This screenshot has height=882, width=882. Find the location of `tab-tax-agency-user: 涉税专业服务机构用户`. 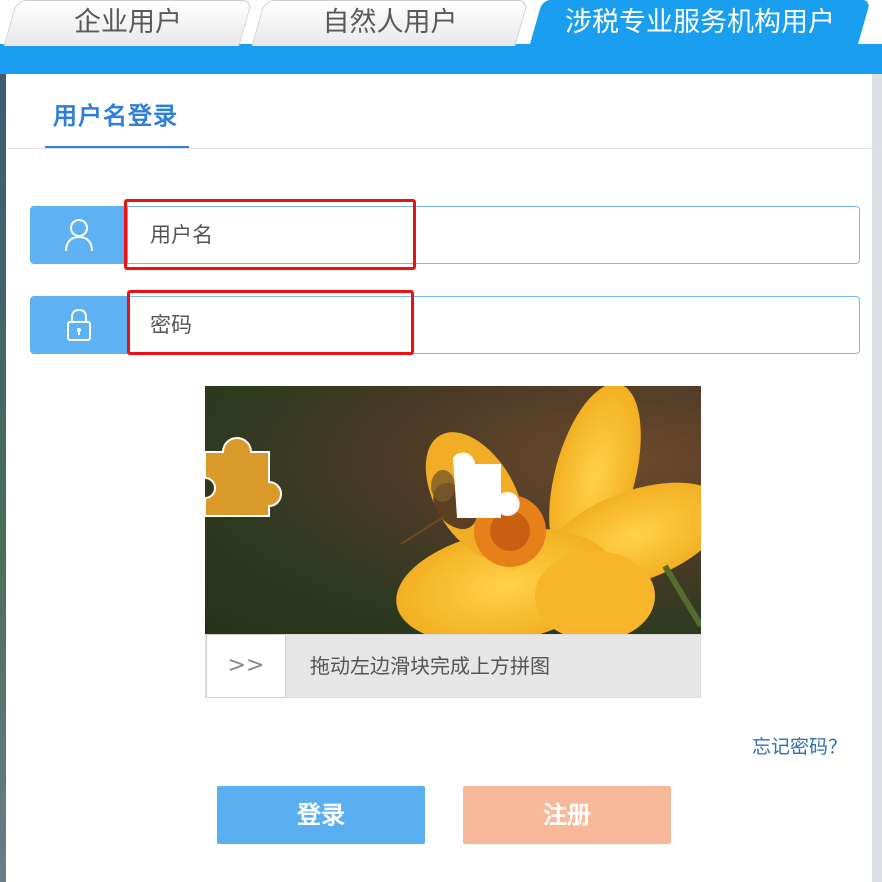

tab-tax-agency-user: 涉税专业服务机构用户 is located at coordinates (700, 23).